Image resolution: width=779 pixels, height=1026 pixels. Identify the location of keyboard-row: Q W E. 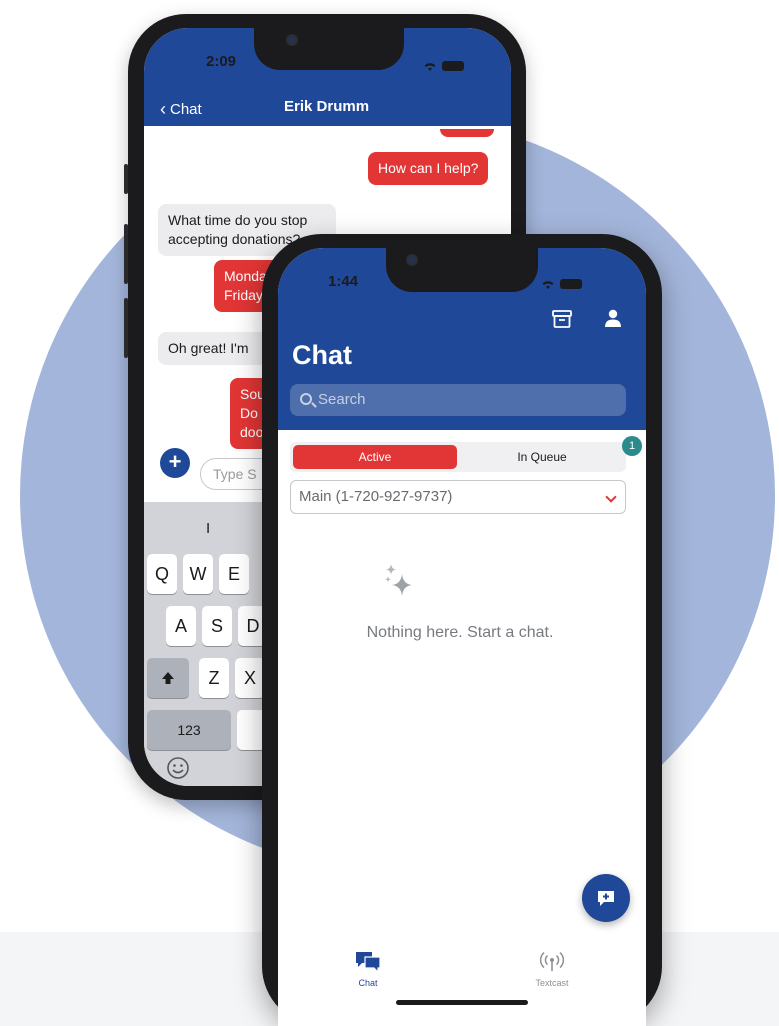
(198, 574).